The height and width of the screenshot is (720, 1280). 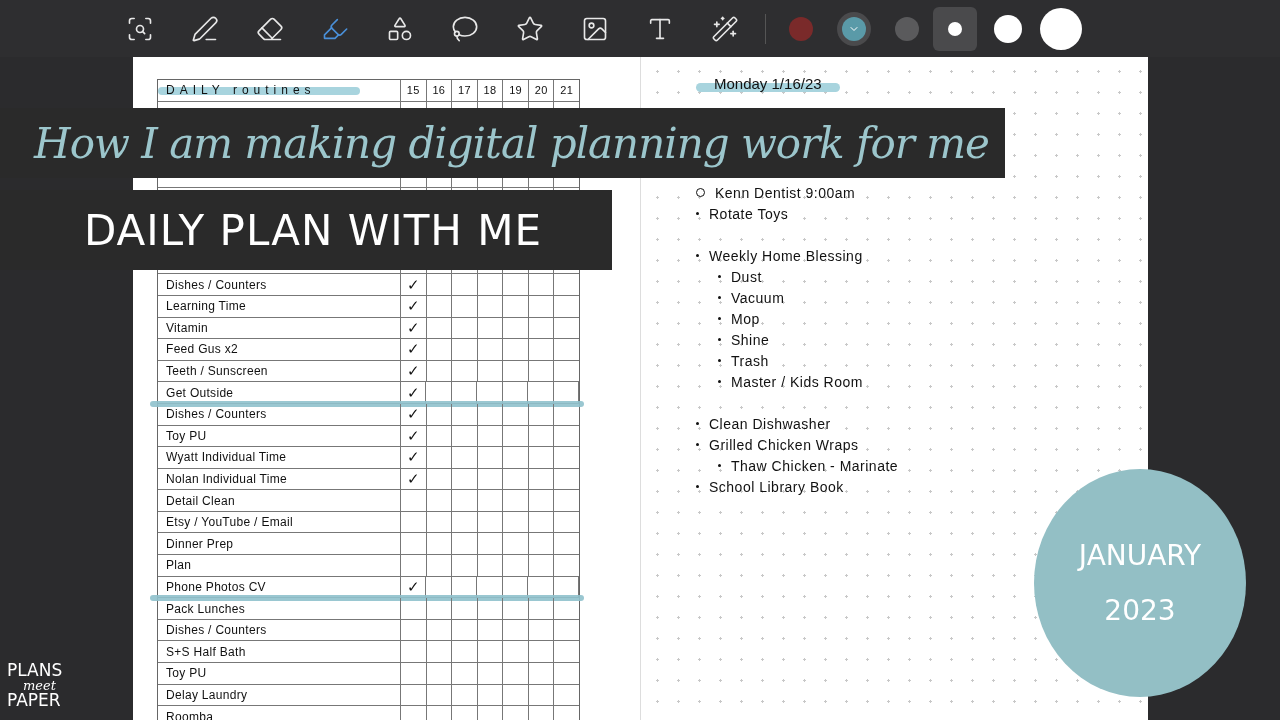 What do you see at coordinates (567, 90) in the screenshot?
I see `day-label: 21` at bounding box center [567, 90].